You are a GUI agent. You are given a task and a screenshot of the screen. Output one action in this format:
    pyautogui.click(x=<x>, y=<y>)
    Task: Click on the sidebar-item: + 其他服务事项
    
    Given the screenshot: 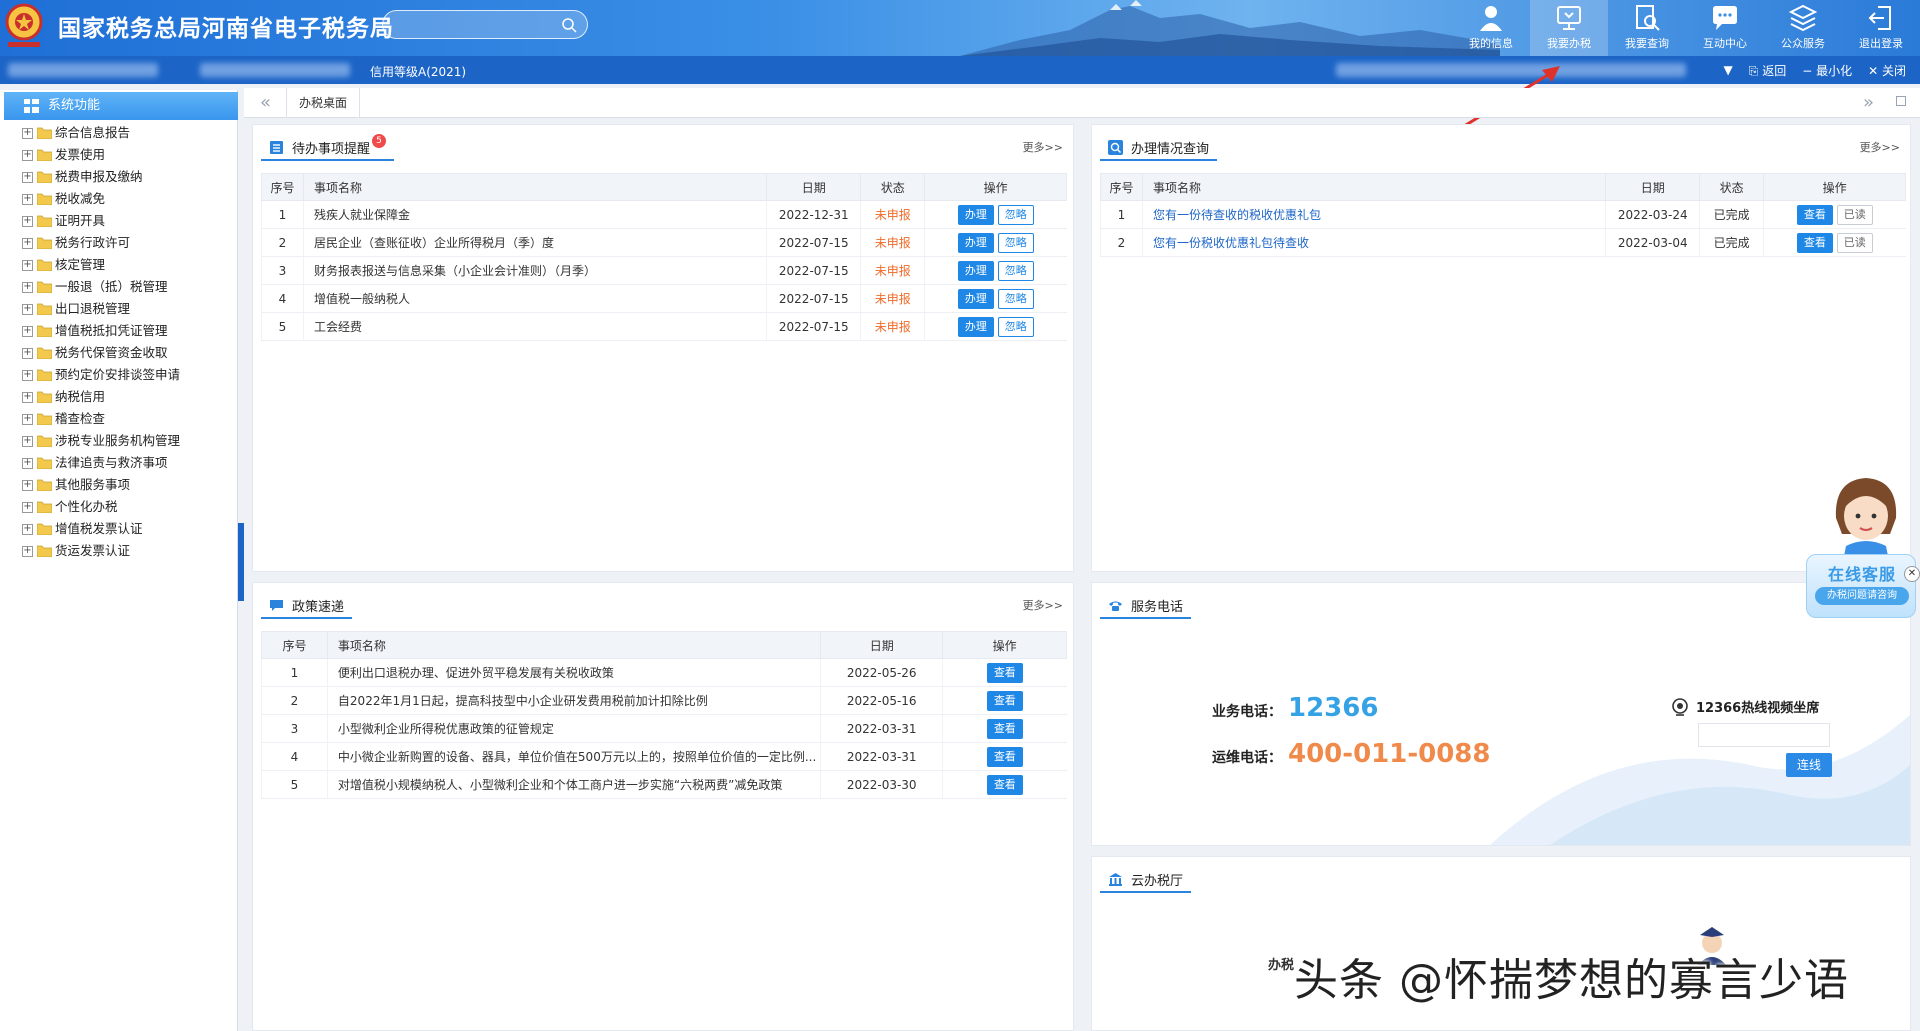 What is the action you would take?
    pyautogui.click(x=127, y=485)
    